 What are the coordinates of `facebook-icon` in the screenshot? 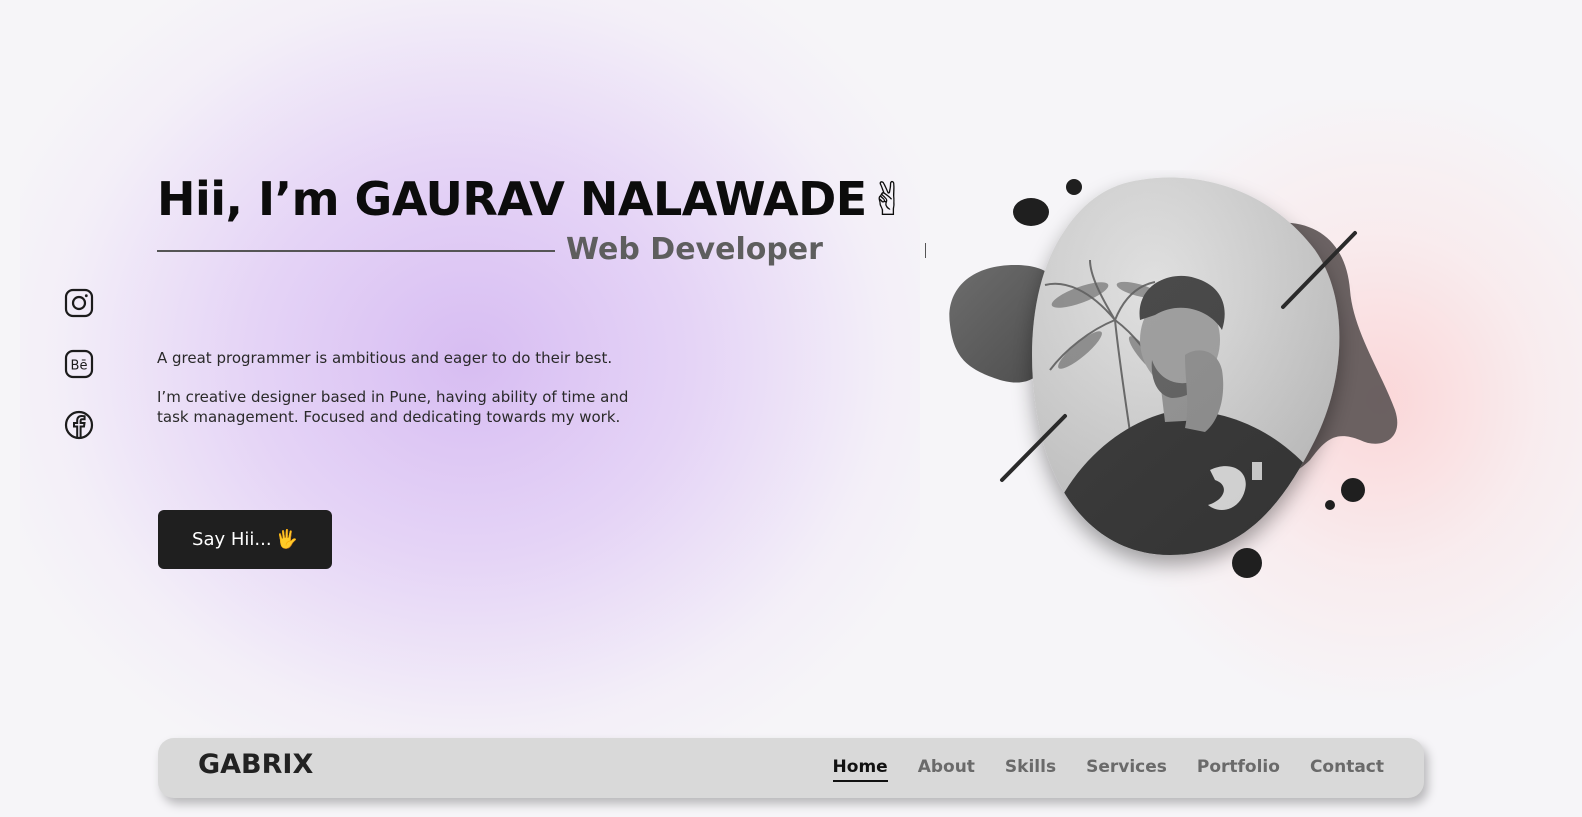 It's located at (79, 425).